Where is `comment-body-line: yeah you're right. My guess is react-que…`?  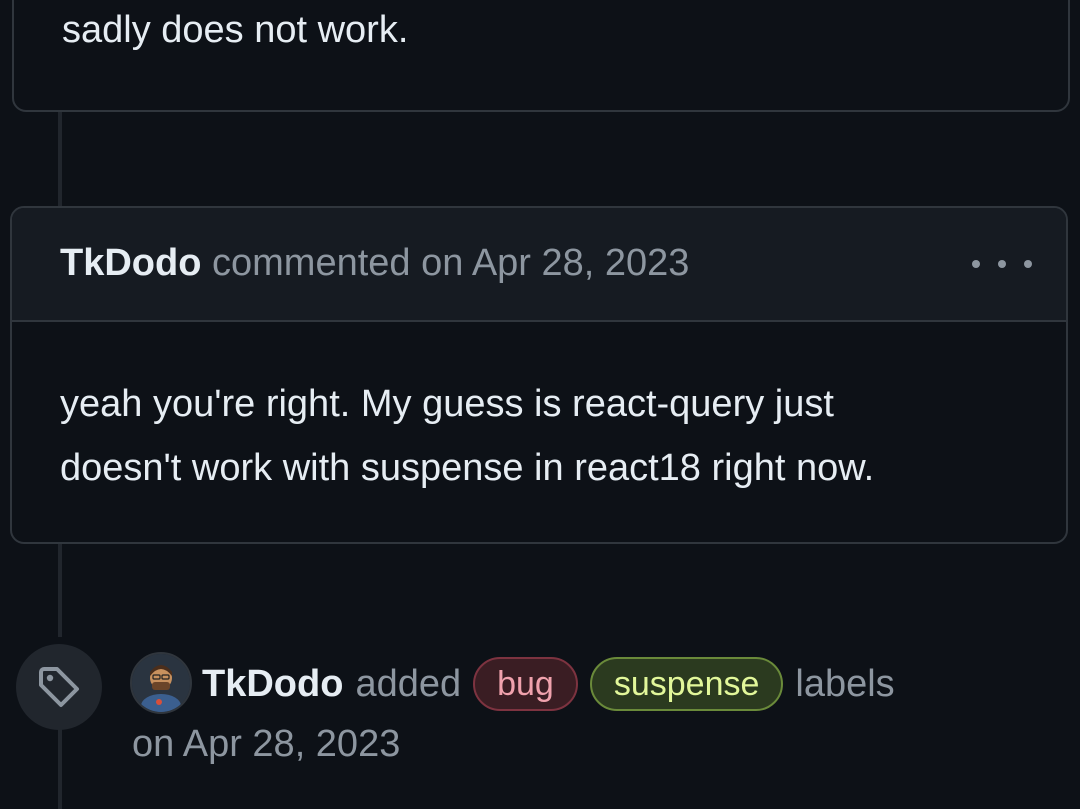
comment-body-line: yeah you're right. My guess is react-que… is located at coordinates (447, 404).